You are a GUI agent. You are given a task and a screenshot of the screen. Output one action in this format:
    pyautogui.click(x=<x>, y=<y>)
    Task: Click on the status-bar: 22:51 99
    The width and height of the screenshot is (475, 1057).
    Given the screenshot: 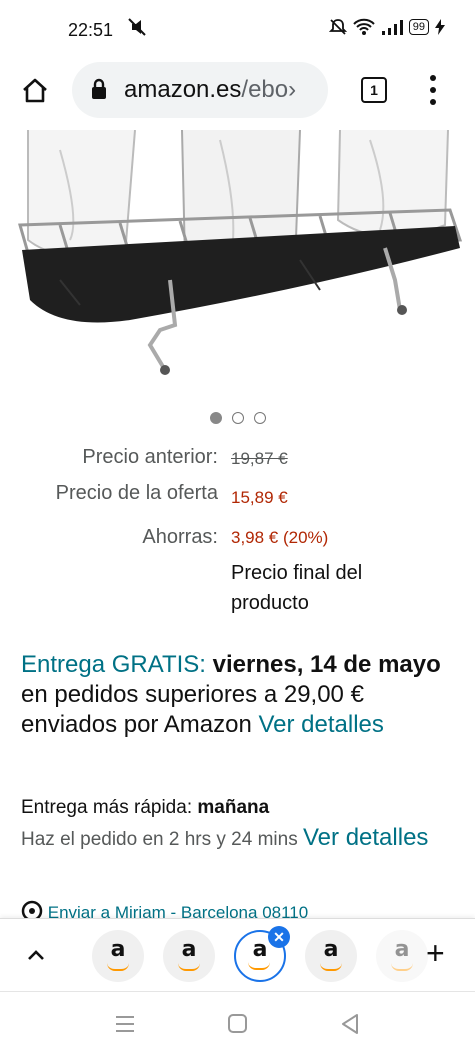 What is the action you would take?
    pyautogui.click(x=237, y=29)
    